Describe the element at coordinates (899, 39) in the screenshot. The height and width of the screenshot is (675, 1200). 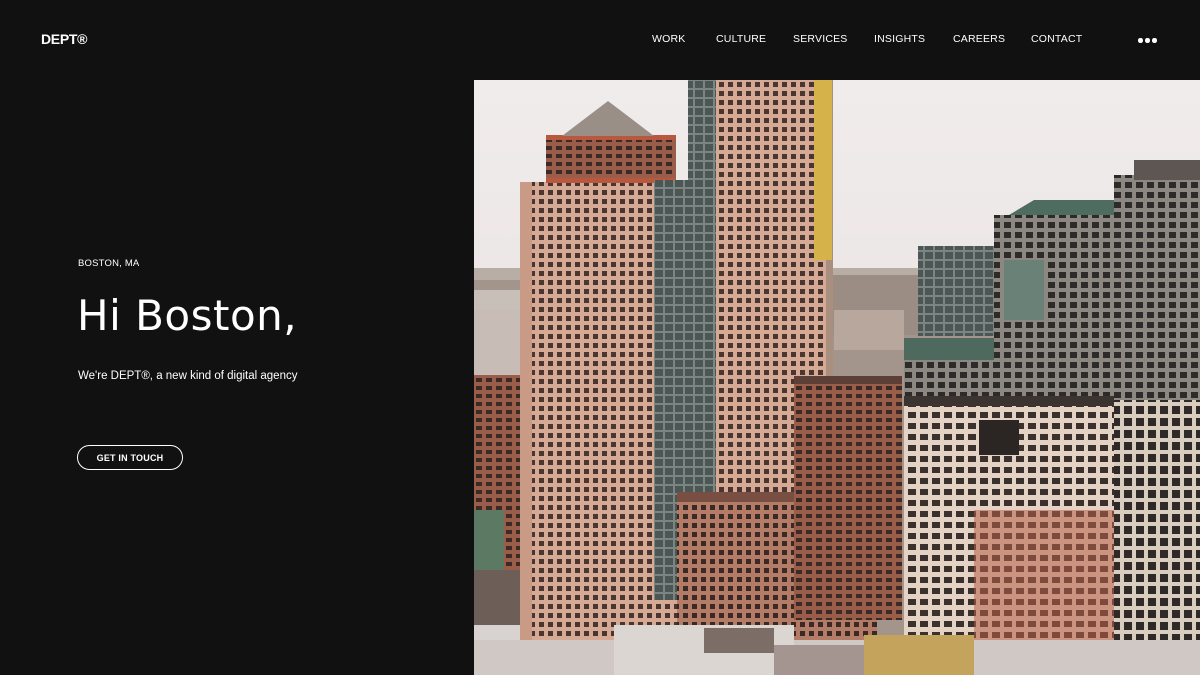
I see `nav-item-insights: INSIGHTS` at that location.